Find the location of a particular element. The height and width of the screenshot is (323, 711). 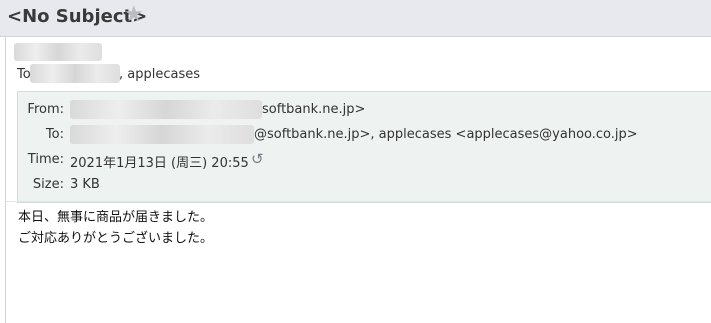

size-row: Size: 3 KB is located at coordinates (363, 186).